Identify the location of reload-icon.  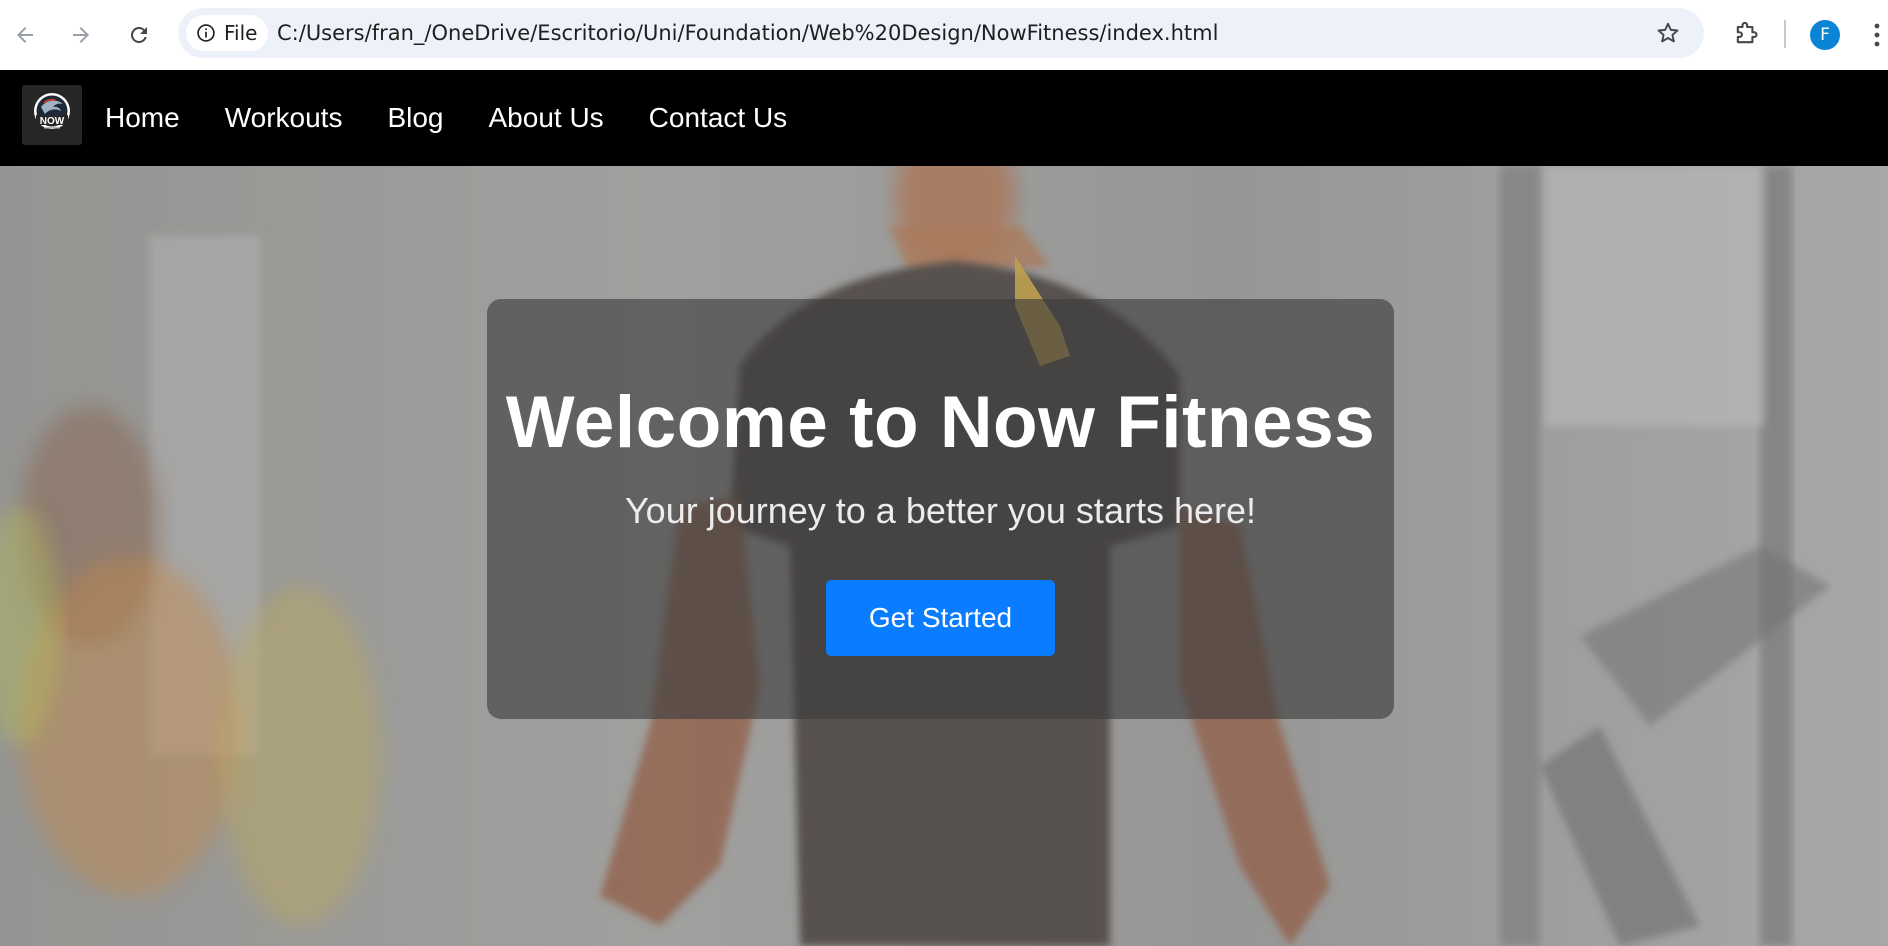
(138, 34).